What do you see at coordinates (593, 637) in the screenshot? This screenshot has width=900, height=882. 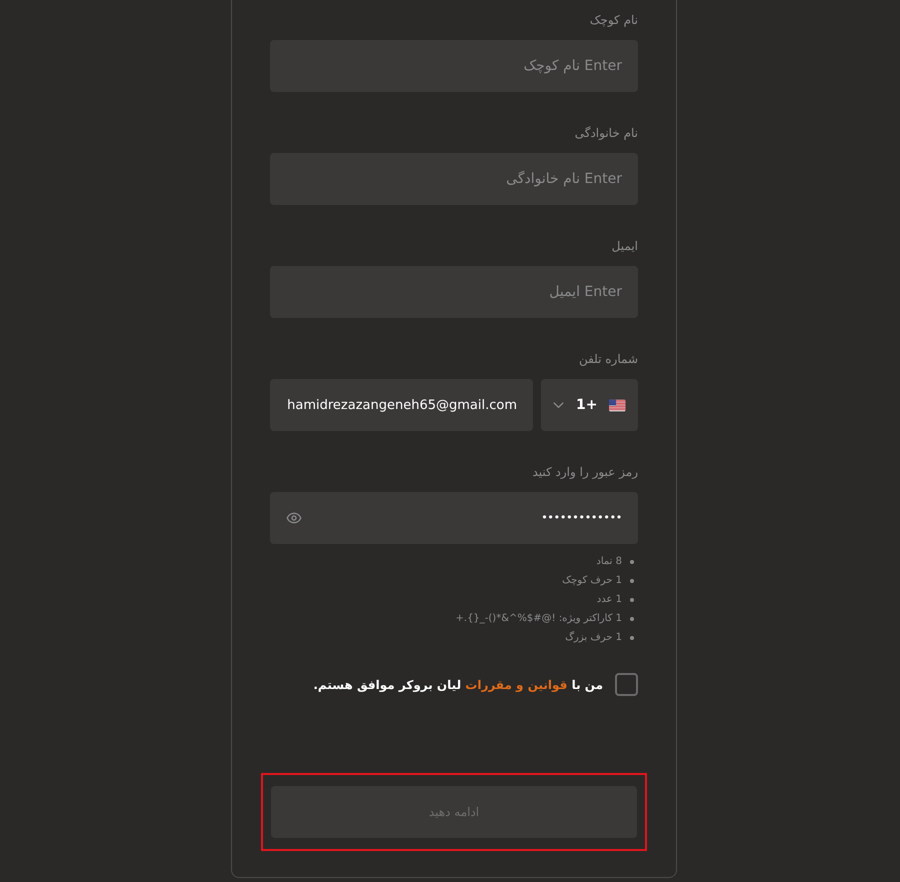 I see `requirement-text: 1 حرف بزرگ` at bounding box center [593, 637].